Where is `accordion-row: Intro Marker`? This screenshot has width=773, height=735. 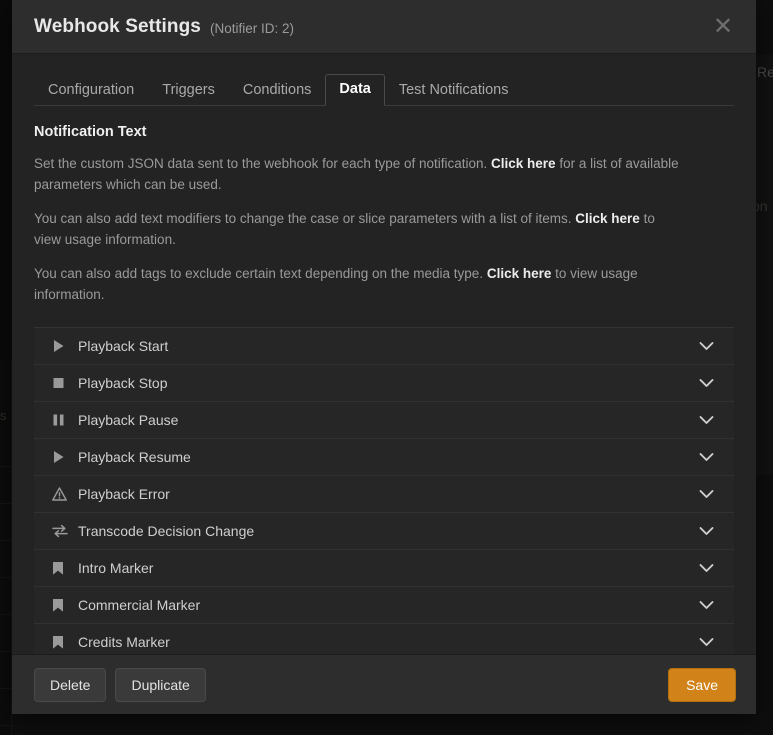 accordion-row: Intro Marker is located at coordinates (384, 569).